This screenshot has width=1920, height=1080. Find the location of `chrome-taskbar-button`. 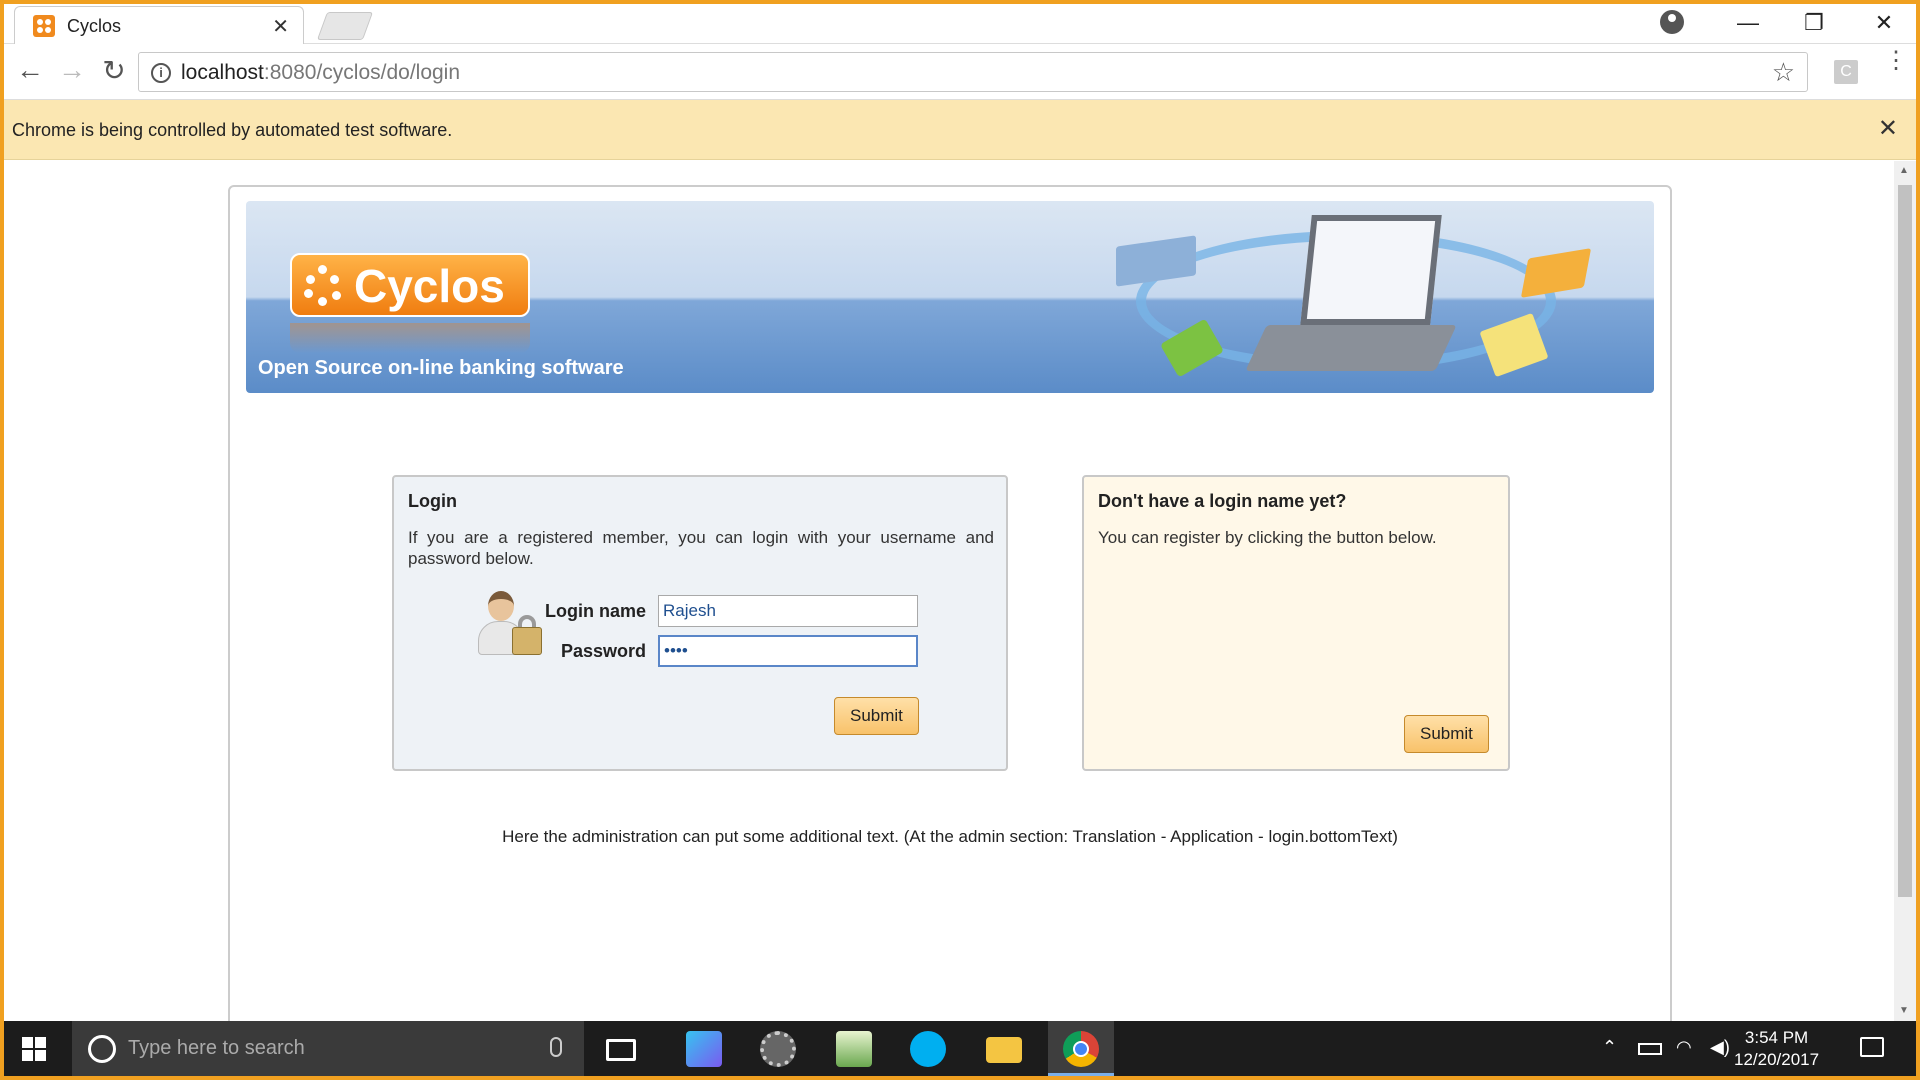

chrome-taskbar-button is located at coordinates (1081, 1048).